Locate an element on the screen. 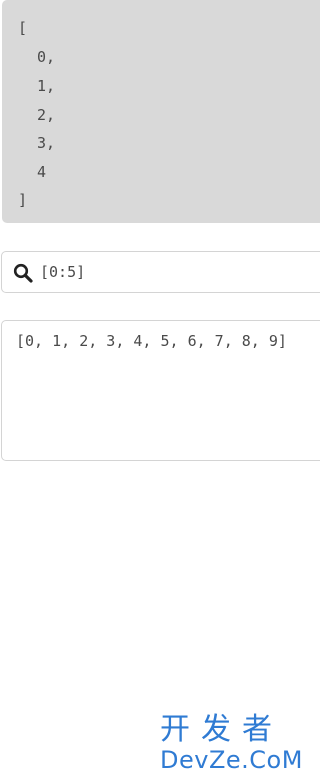 Image resolution: width=320 pixels, height=779 pixels. query-input is located at coordinates (165, 272).